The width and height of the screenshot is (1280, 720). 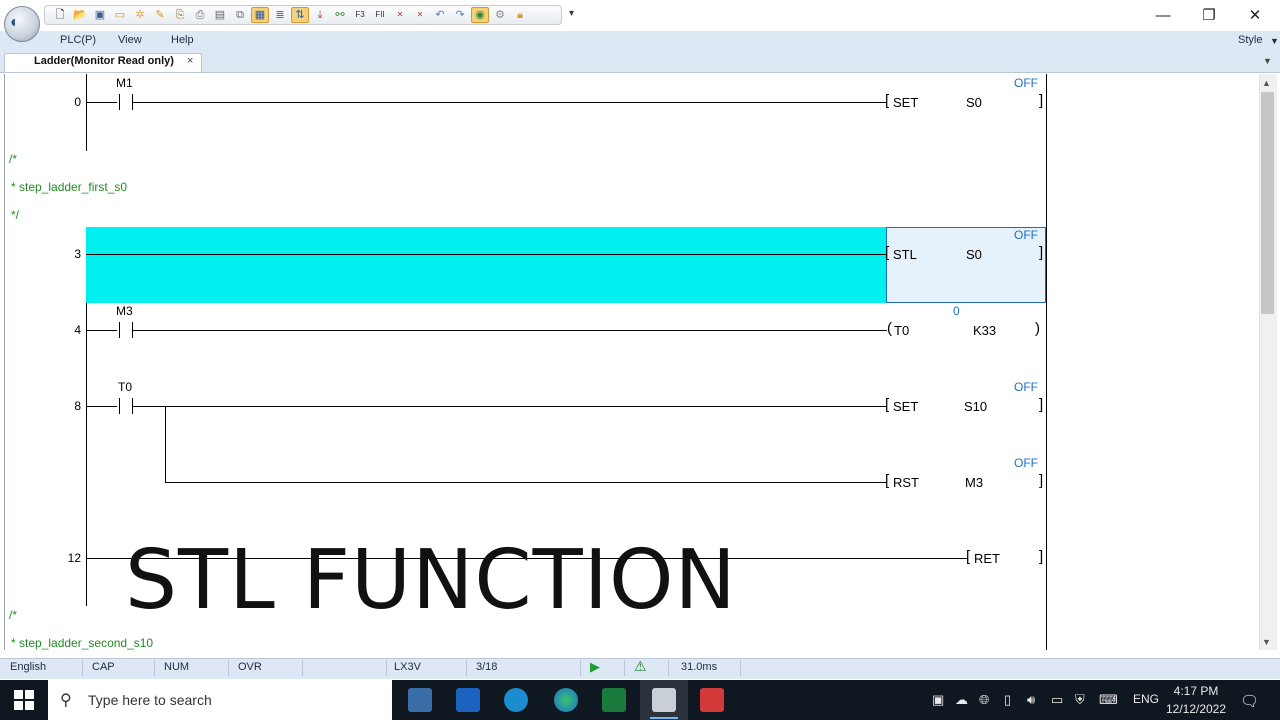 What do you see at coordinates (140, 15) in the screenshot?
I see `gear-icon: ✲` at bounding box center [140, 15].